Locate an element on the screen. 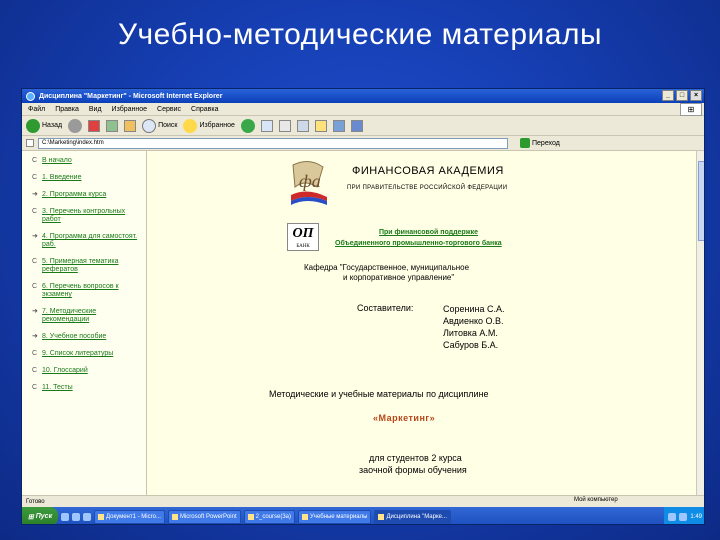 The height and width of the screenshot is (540, 720). edit-icon is located at coordinates (302, 125).